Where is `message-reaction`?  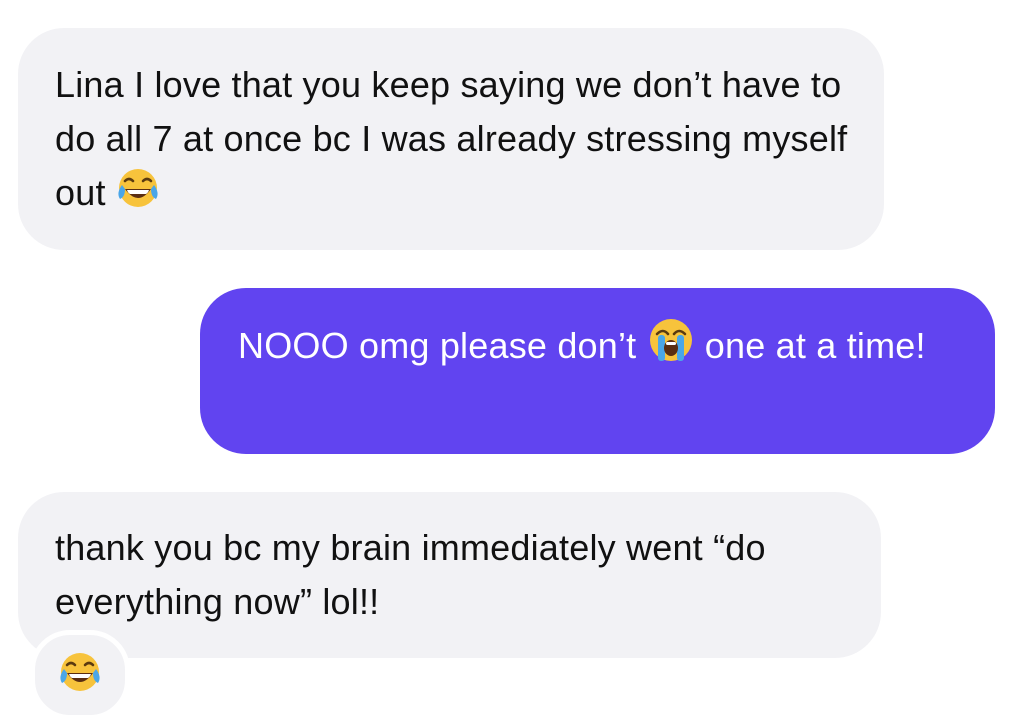 message-reaction is located at coordinates (80, 675).